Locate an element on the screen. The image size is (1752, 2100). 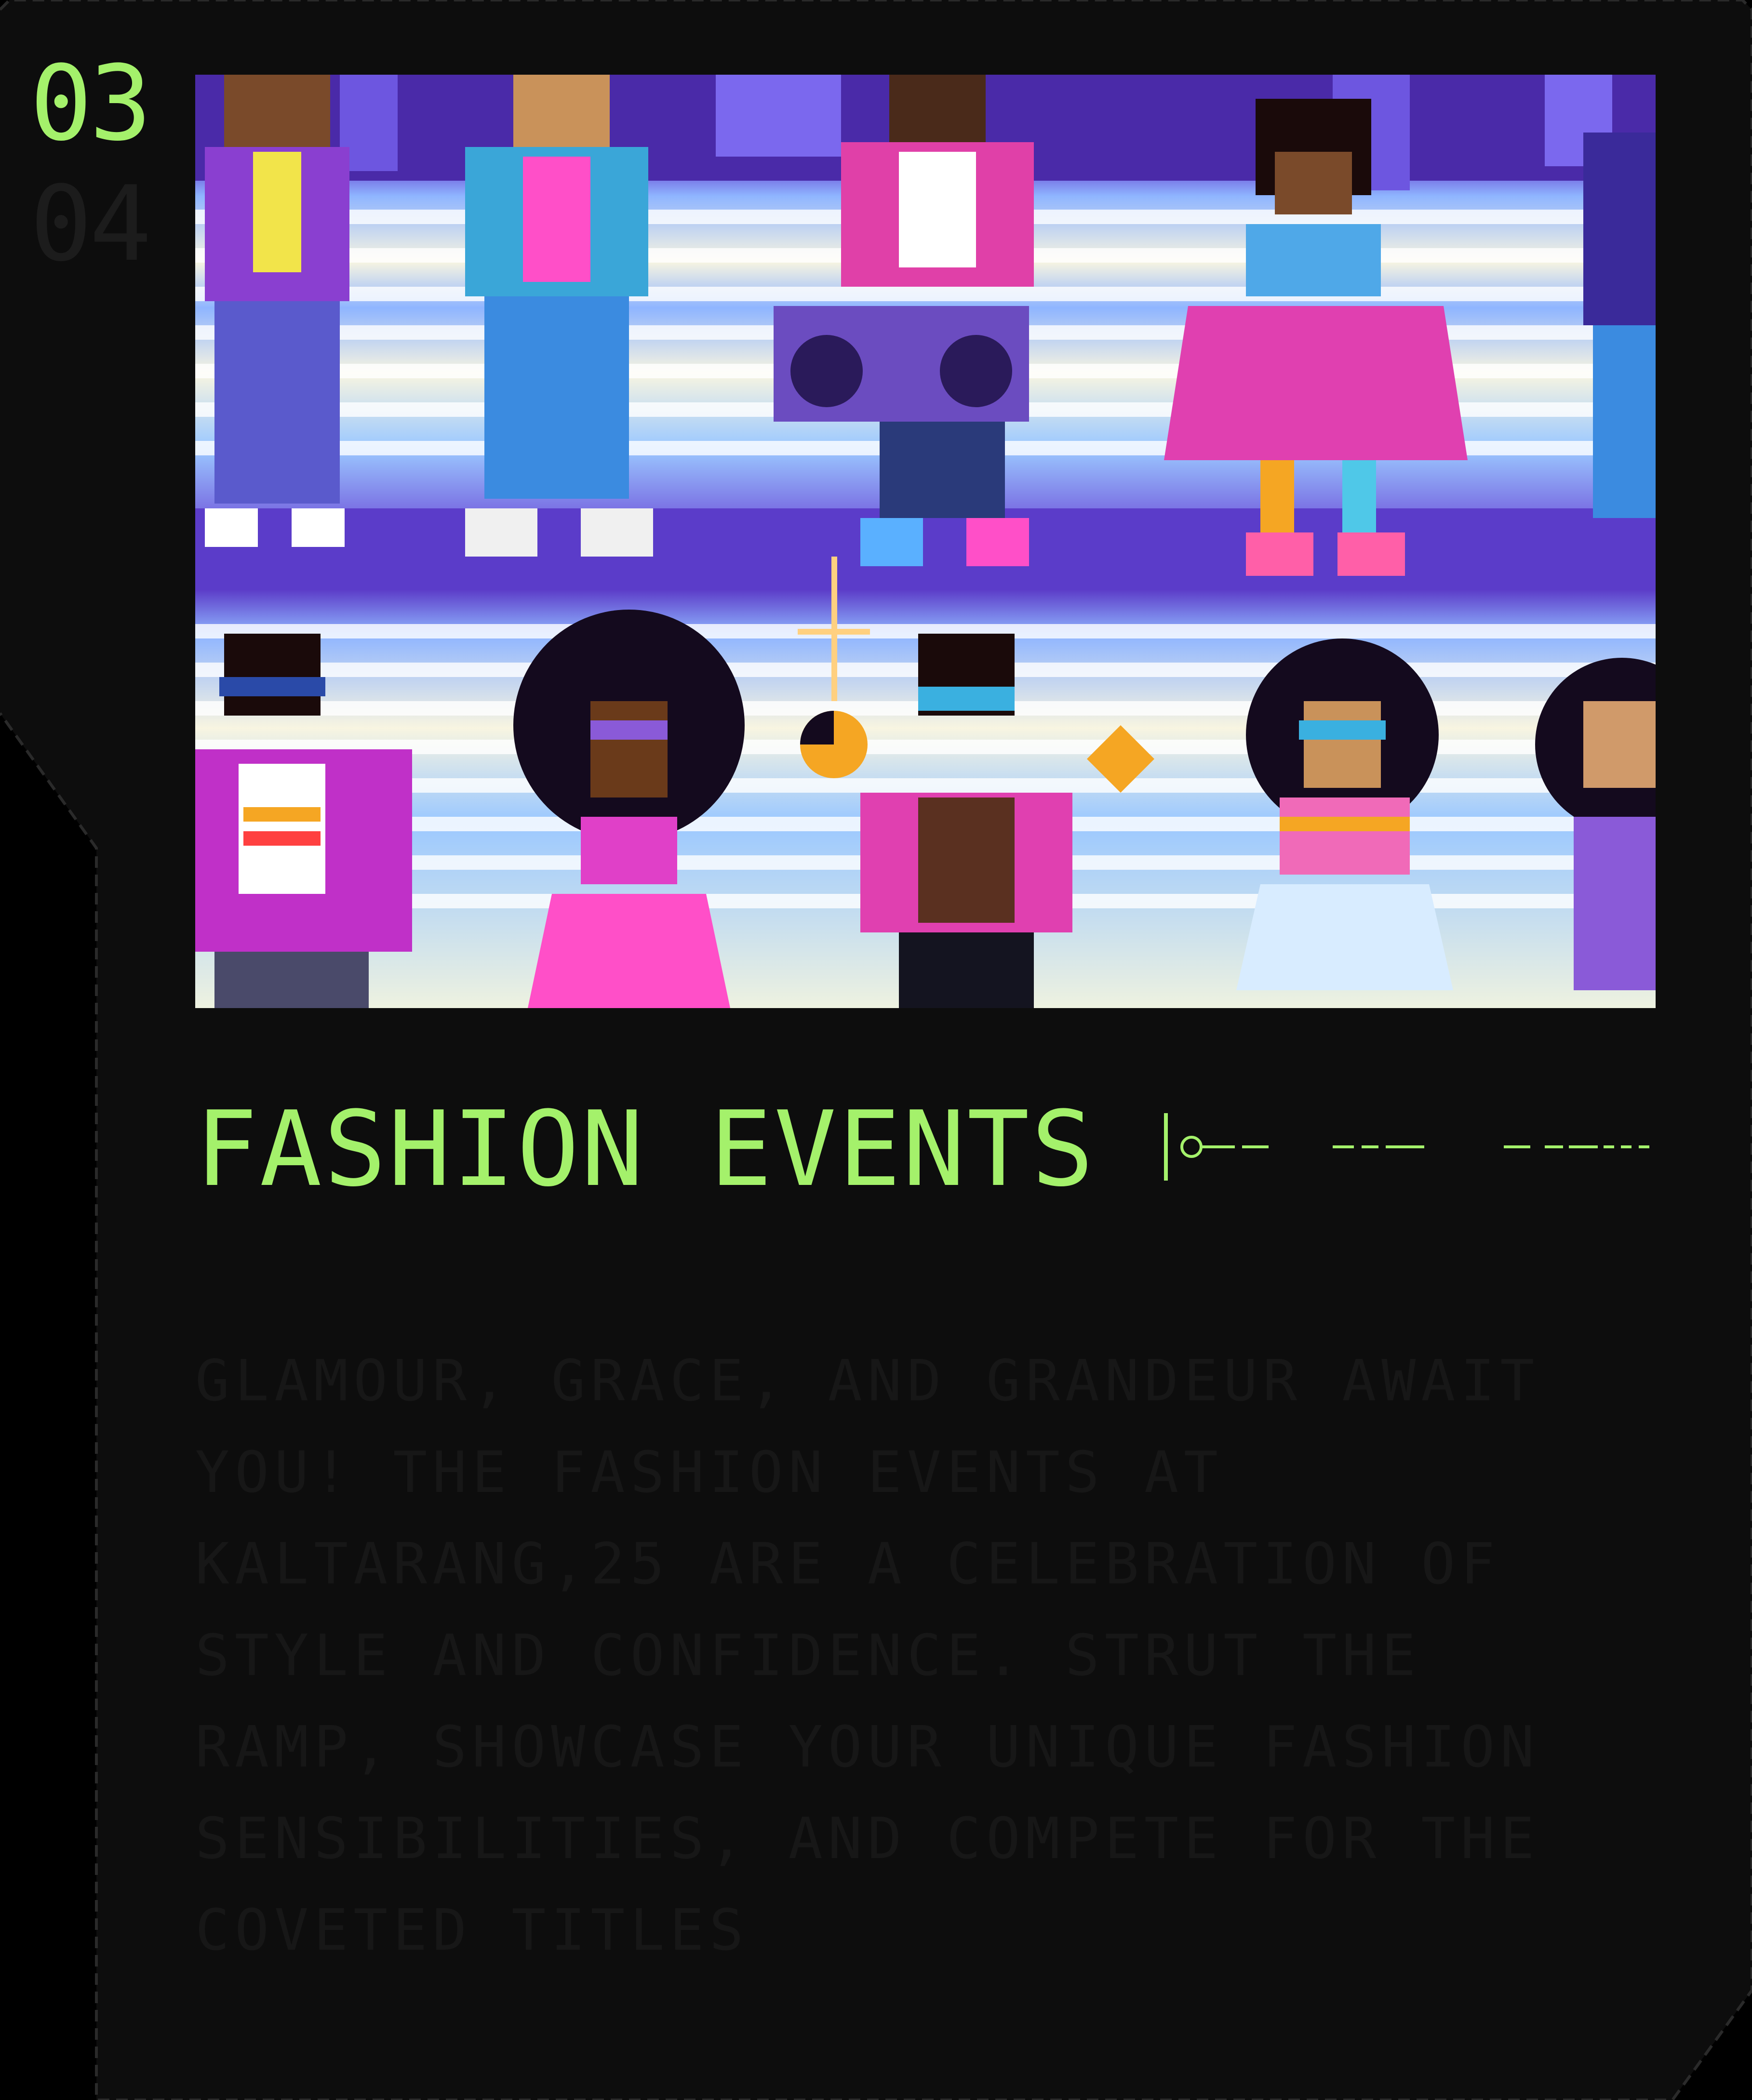
event-title: FASHION EVENTS is located at coordinates (645, 1149).